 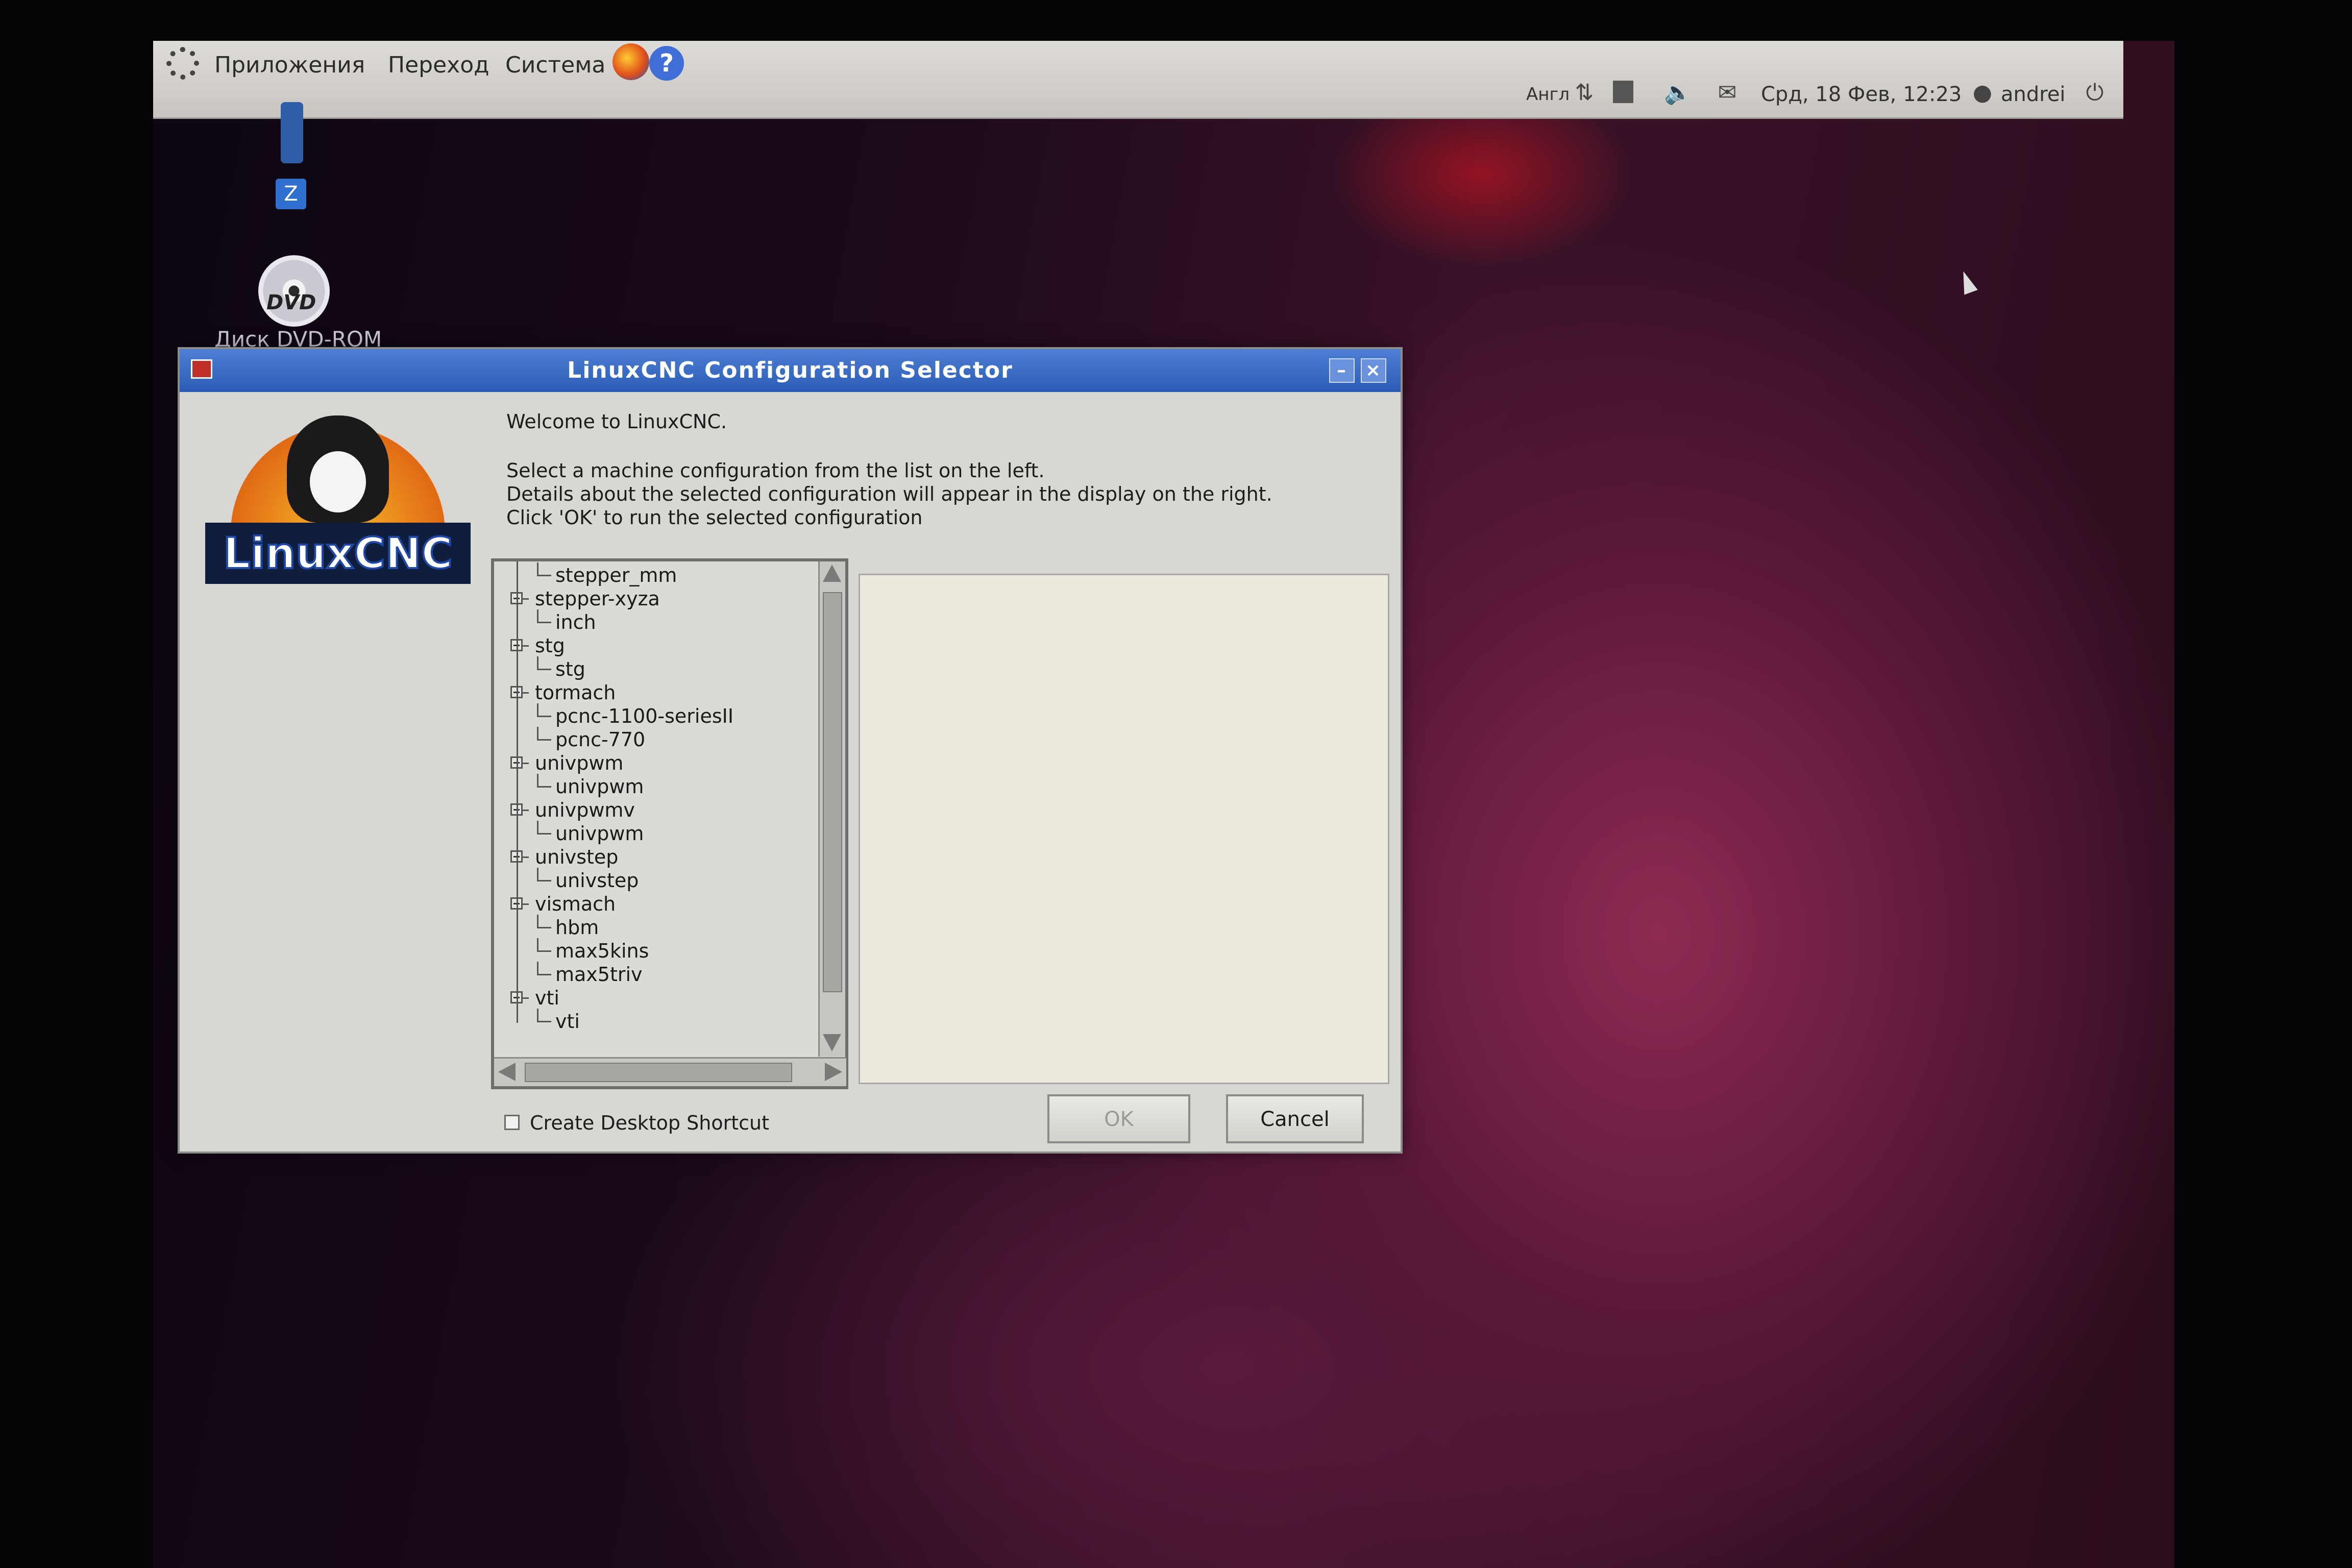 What do you see at coordinates (289, 65) in the screenshot?
I see `menu-applications: Приложения` at bounding box center [289, 65].